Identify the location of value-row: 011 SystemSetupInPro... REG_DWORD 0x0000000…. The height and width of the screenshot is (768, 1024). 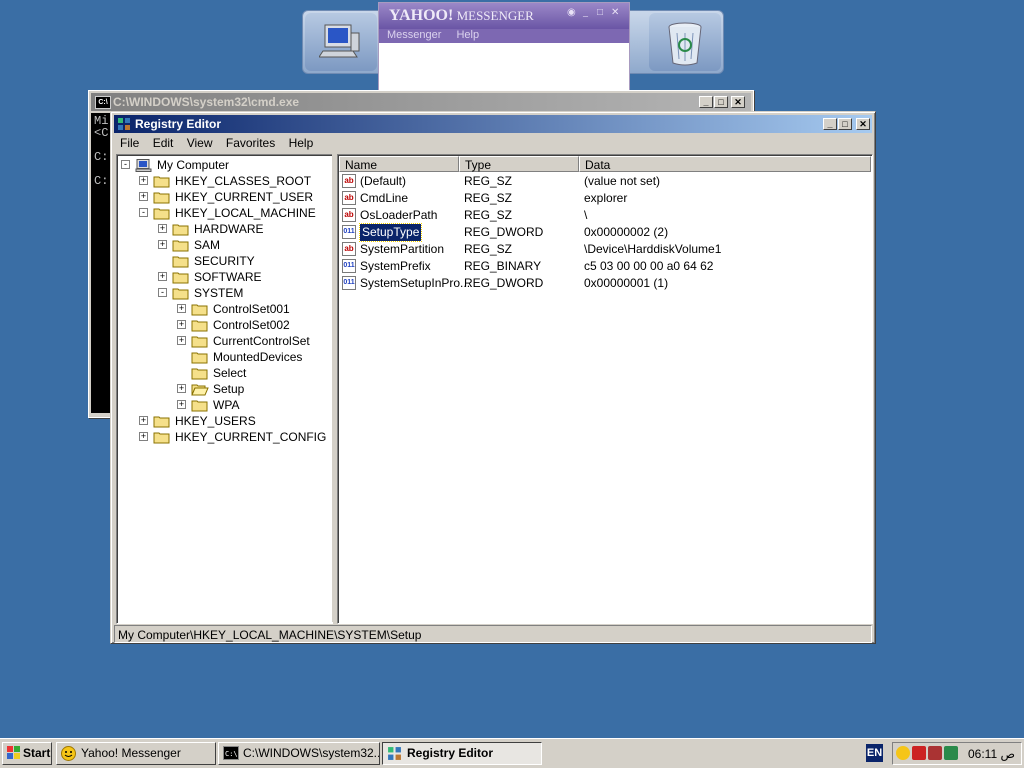
(605, 283).